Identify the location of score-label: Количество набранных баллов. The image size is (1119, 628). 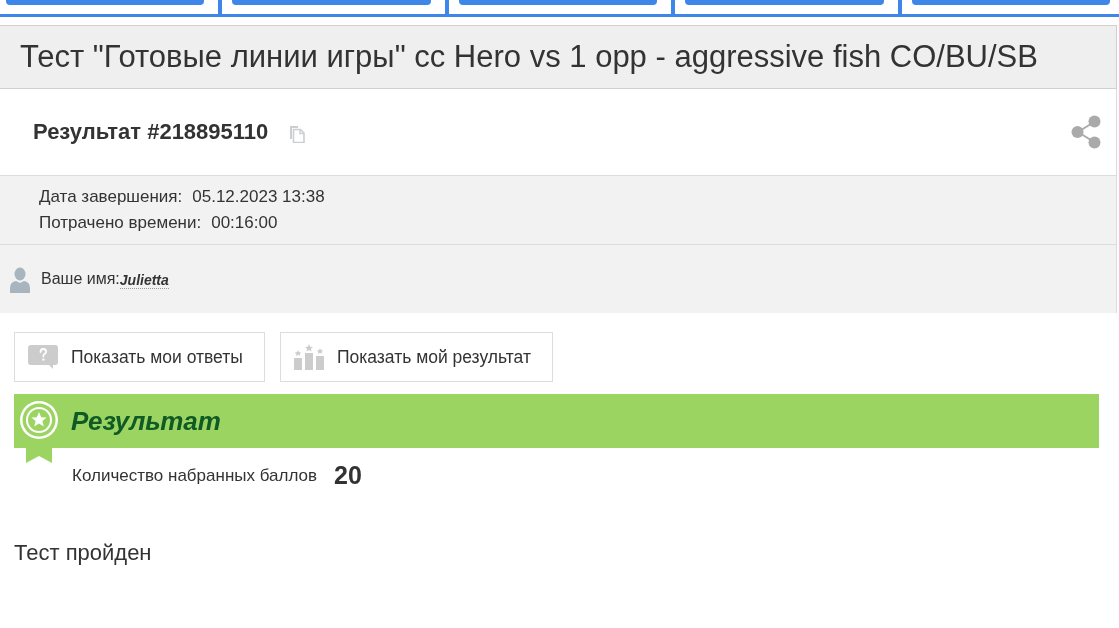
(195, 475).